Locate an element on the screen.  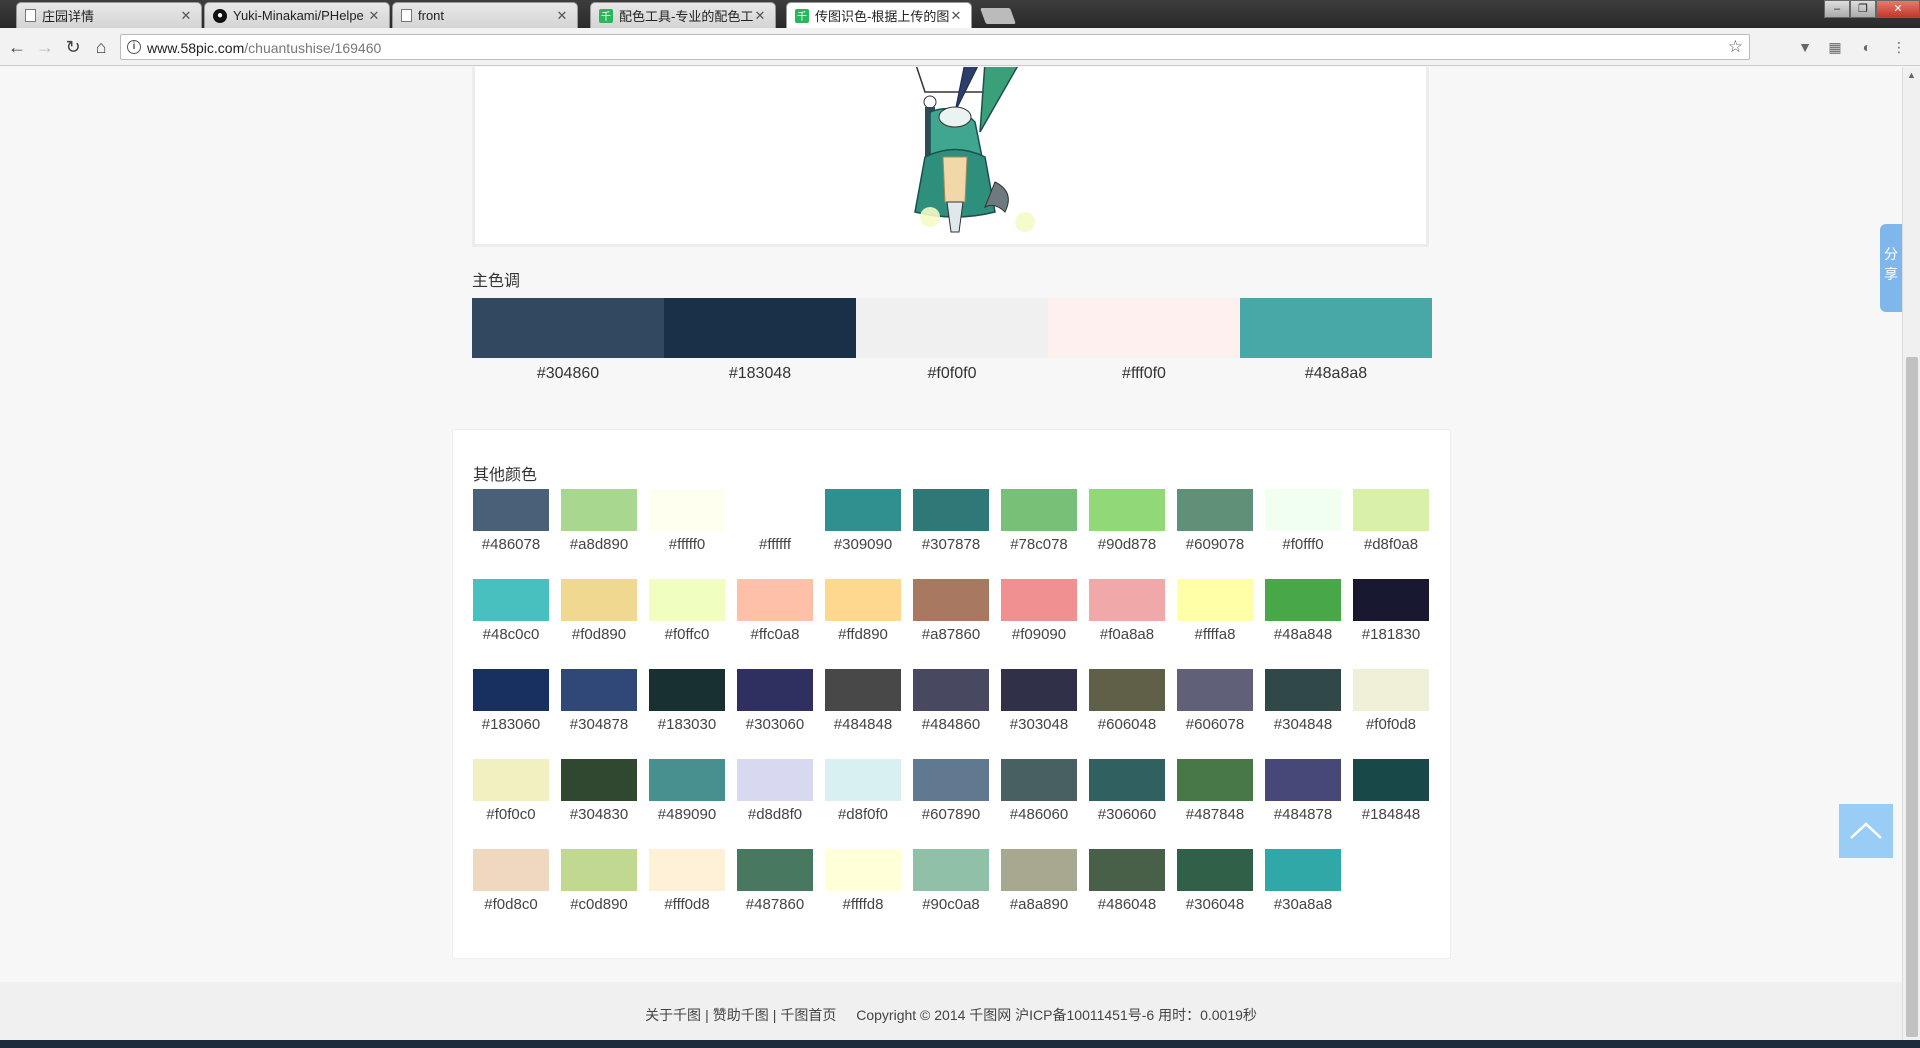
other-color-swatch: #a87860 is located at coordinates (957, 624).